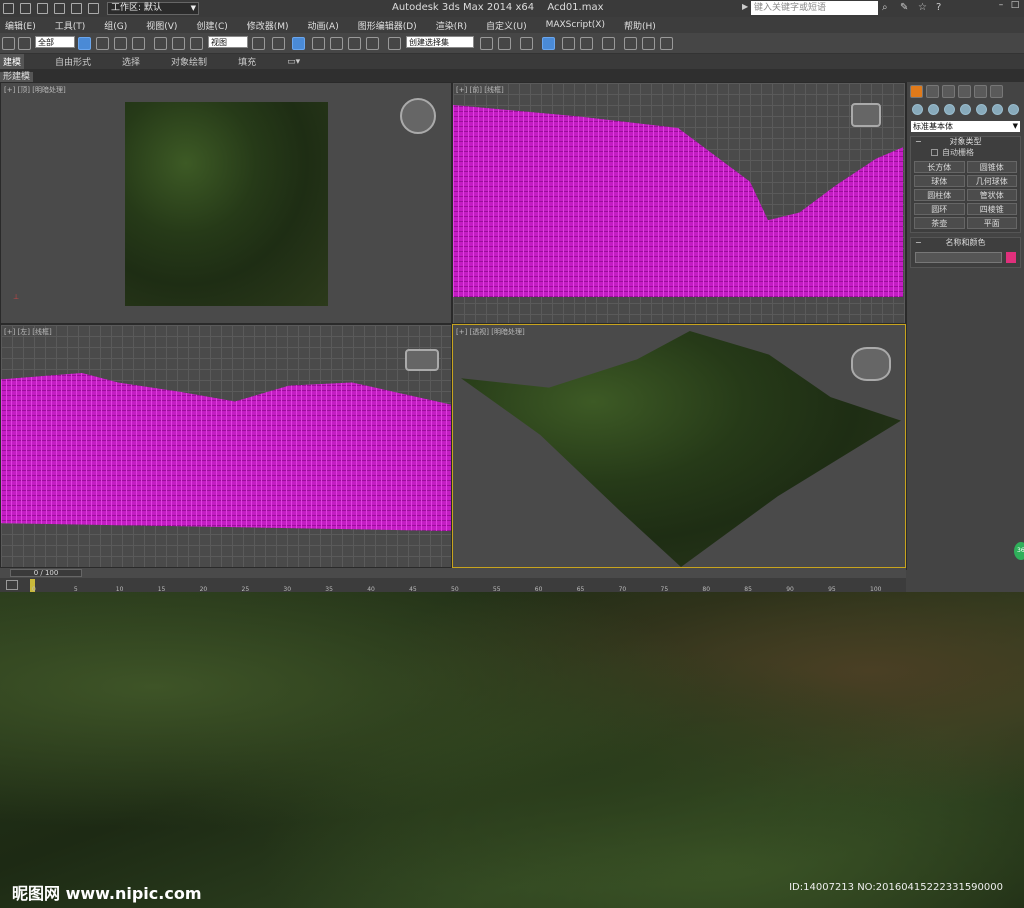 The height and width of the screenshot is (908, 1024). I want to click on viewport-front: [+] [前] [线框], so click(679, 203).